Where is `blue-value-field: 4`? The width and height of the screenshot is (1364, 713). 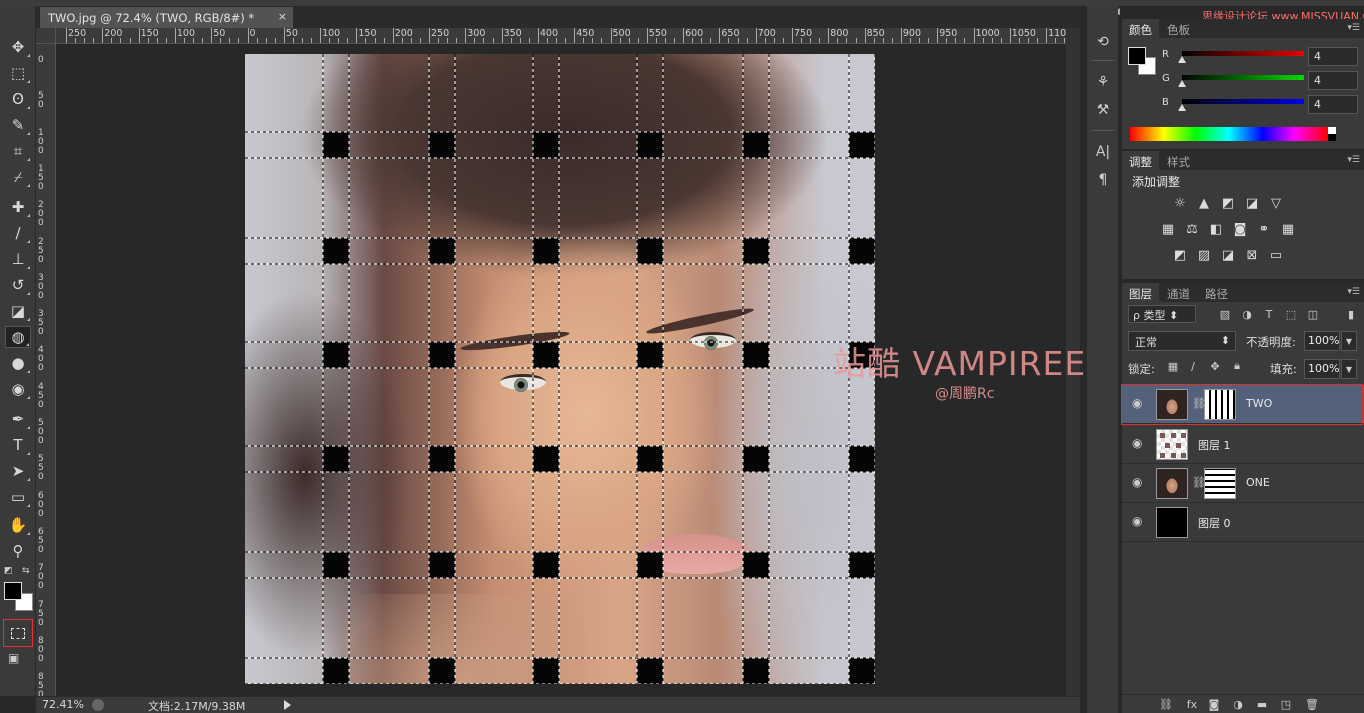 blue-value-field: 4 is located at coordinates (1333, 104).